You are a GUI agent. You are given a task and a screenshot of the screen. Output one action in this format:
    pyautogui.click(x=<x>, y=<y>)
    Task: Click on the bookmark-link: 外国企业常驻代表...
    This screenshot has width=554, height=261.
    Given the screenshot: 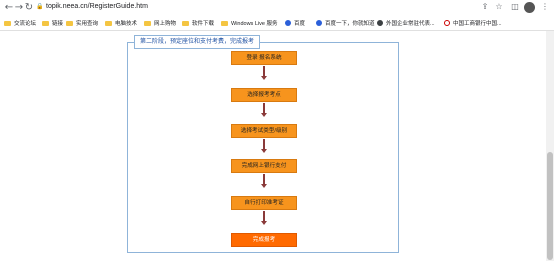 What is the action you would take?
    pyautogui.click(x=406, y=23)
    